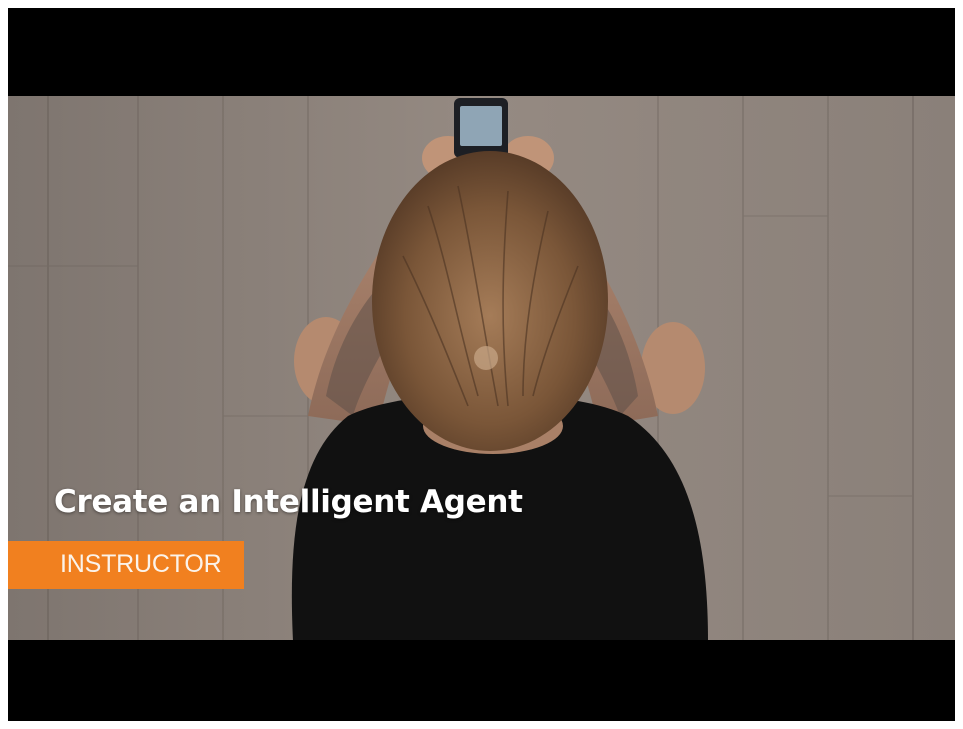 The height and width of the screenshot is (729, 963). I want to click on hair-crown, so click(486, 358).